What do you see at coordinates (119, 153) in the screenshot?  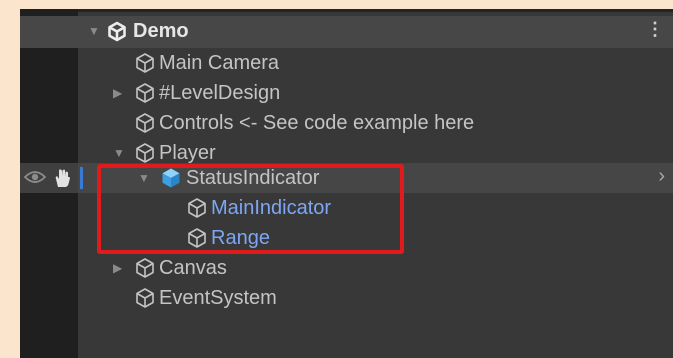 I see `collapse-arrow-icon: ▼` at bounding box center [119, 153].